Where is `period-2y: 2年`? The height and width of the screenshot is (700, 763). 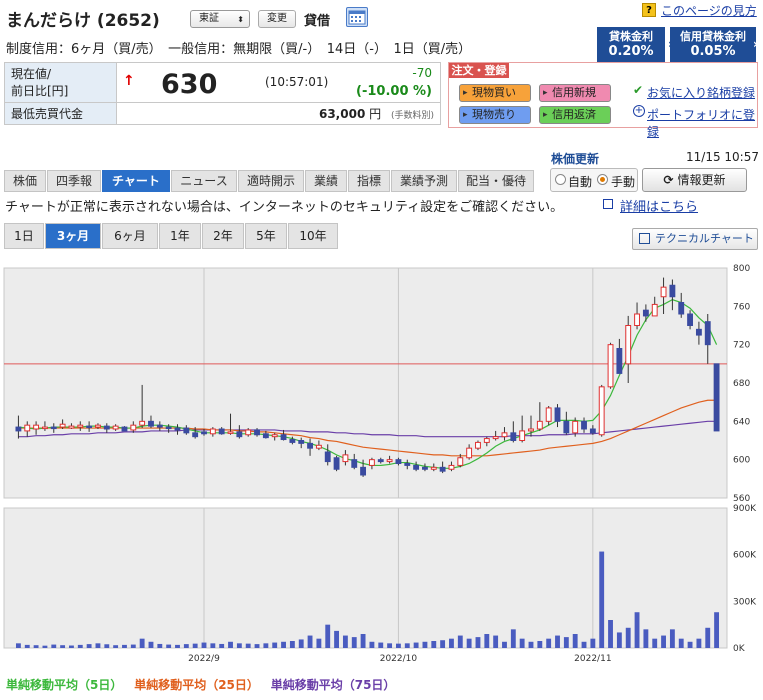 period-2y: 2年 is located at coordinates (223, 236).